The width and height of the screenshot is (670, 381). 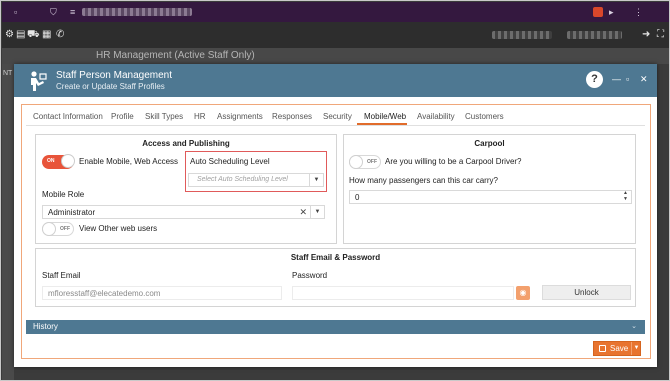 What do you see at coordinates (8, 222) in the screenshot?
I see `left-rail: NT` at bounding box center [8, 222].